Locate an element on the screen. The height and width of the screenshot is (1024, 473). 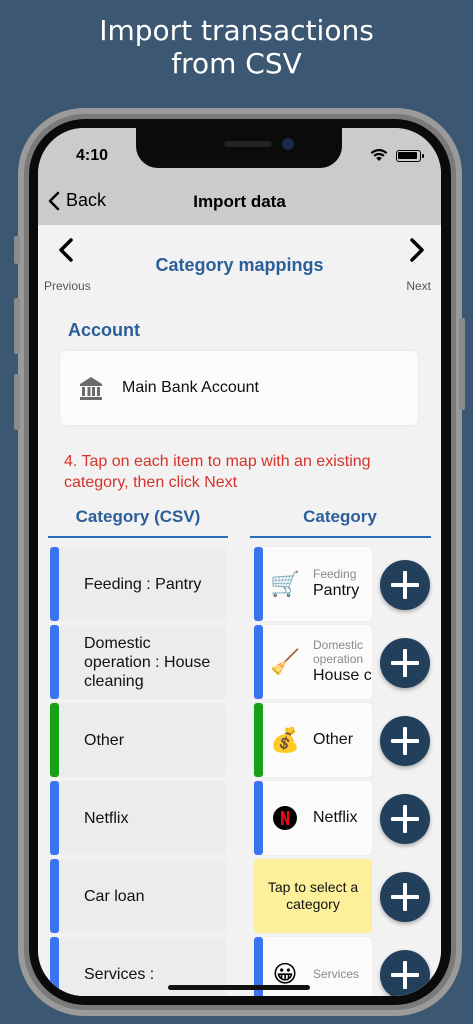
mapping-row: Other 💰 Other is located at coordinates (239, 740).